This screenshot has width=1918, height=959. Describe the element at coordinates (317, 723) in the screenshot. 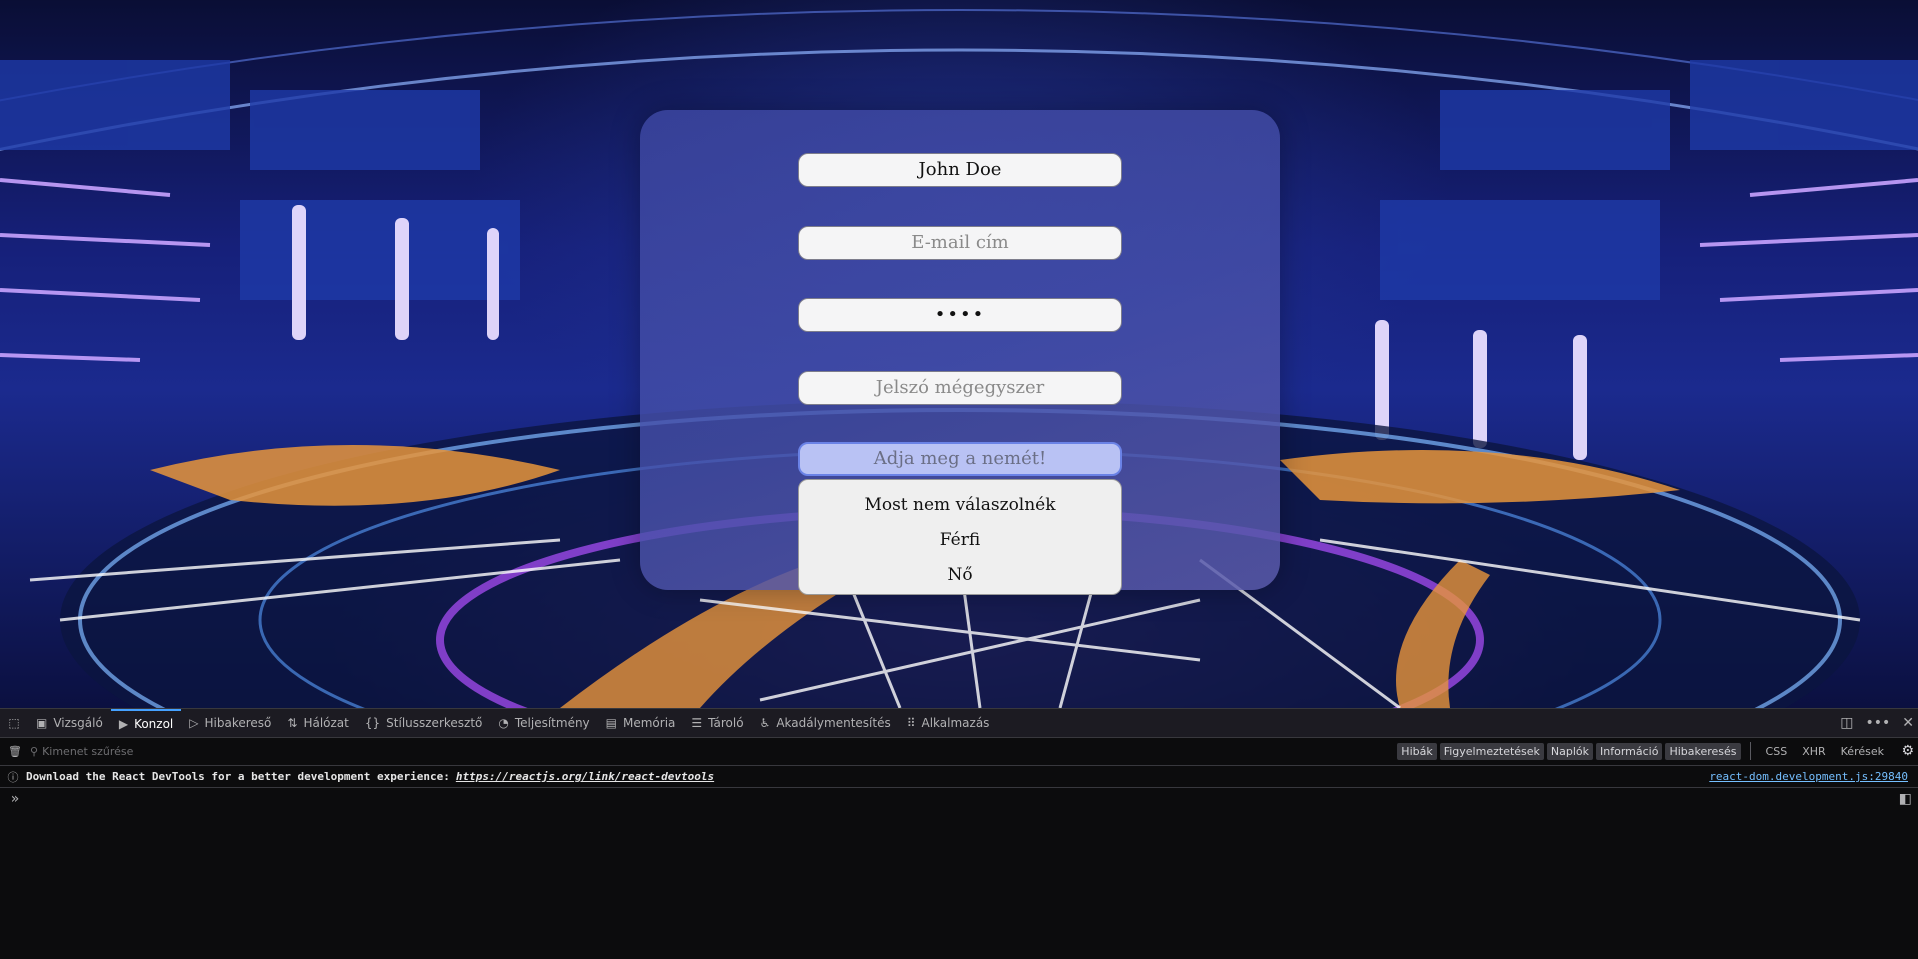

I see `tab-network: ⇅ Hálózat` at that location.